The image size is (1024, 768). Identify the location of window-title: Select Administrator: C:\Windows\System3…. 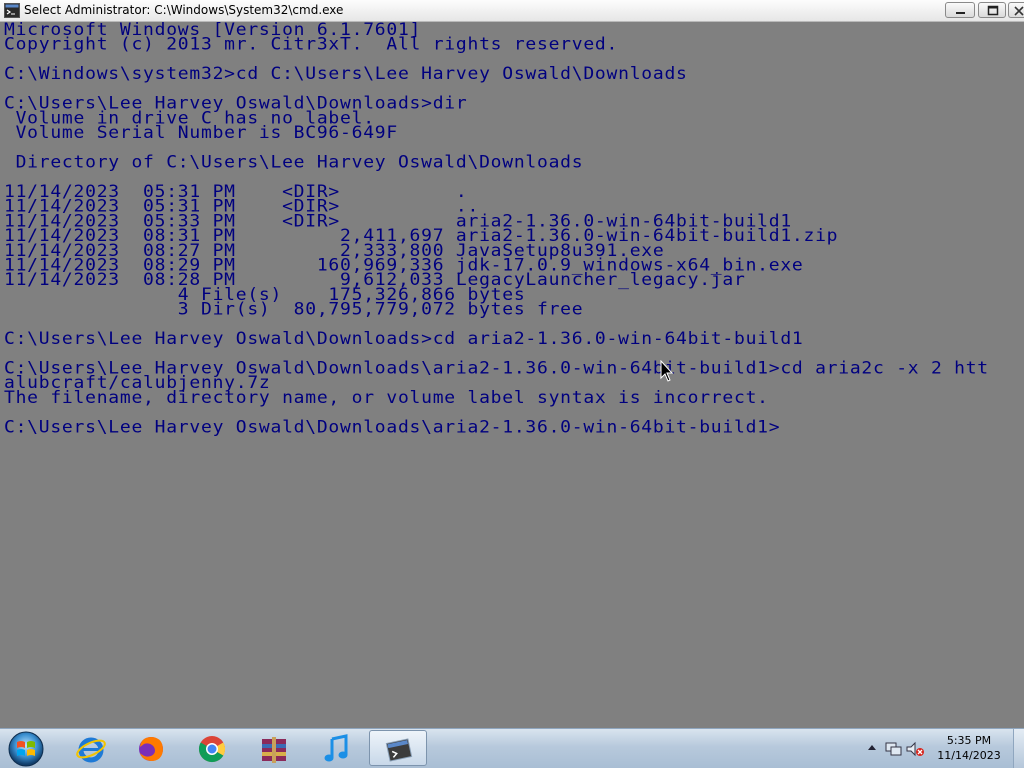
(184, 10).